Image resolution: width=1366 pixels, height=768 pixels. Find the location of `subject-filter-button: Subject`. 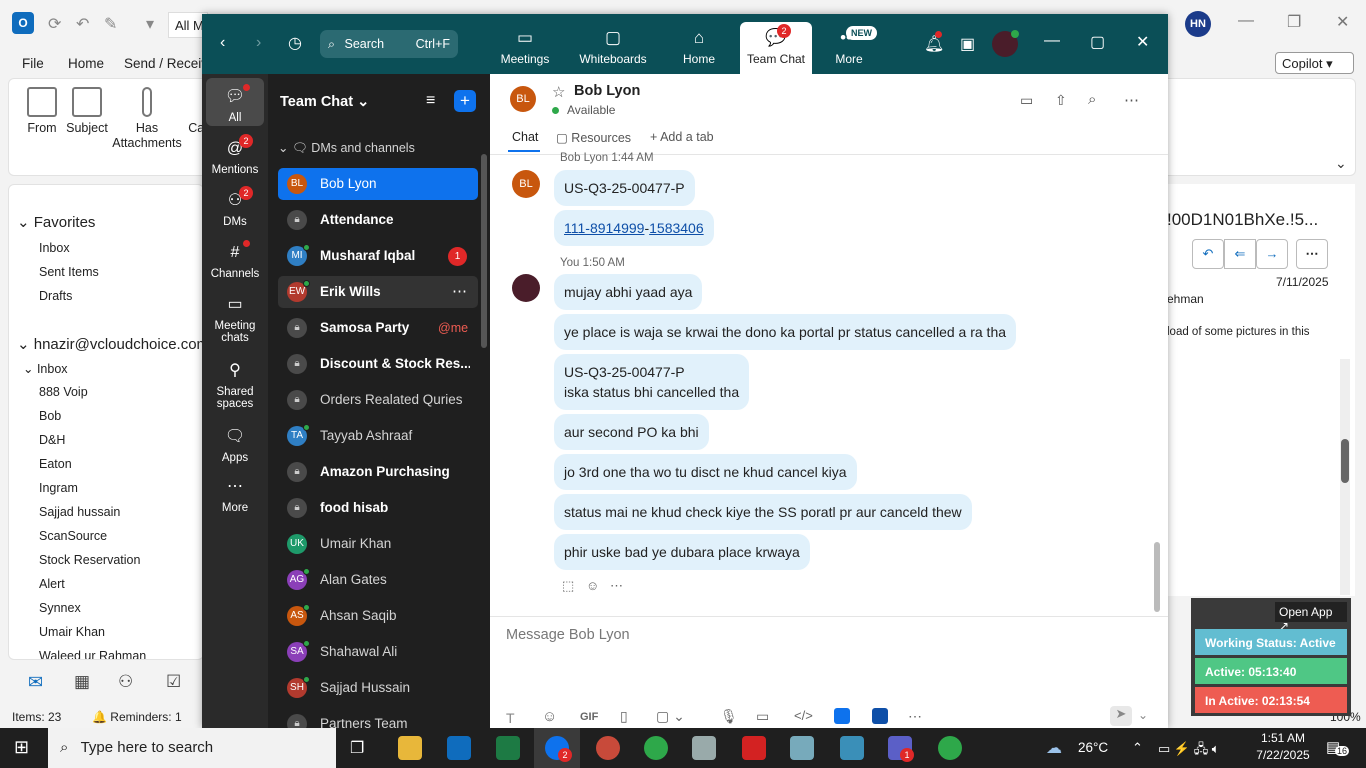

subject-filter-button: Subject is located at coordinates (87, 111).